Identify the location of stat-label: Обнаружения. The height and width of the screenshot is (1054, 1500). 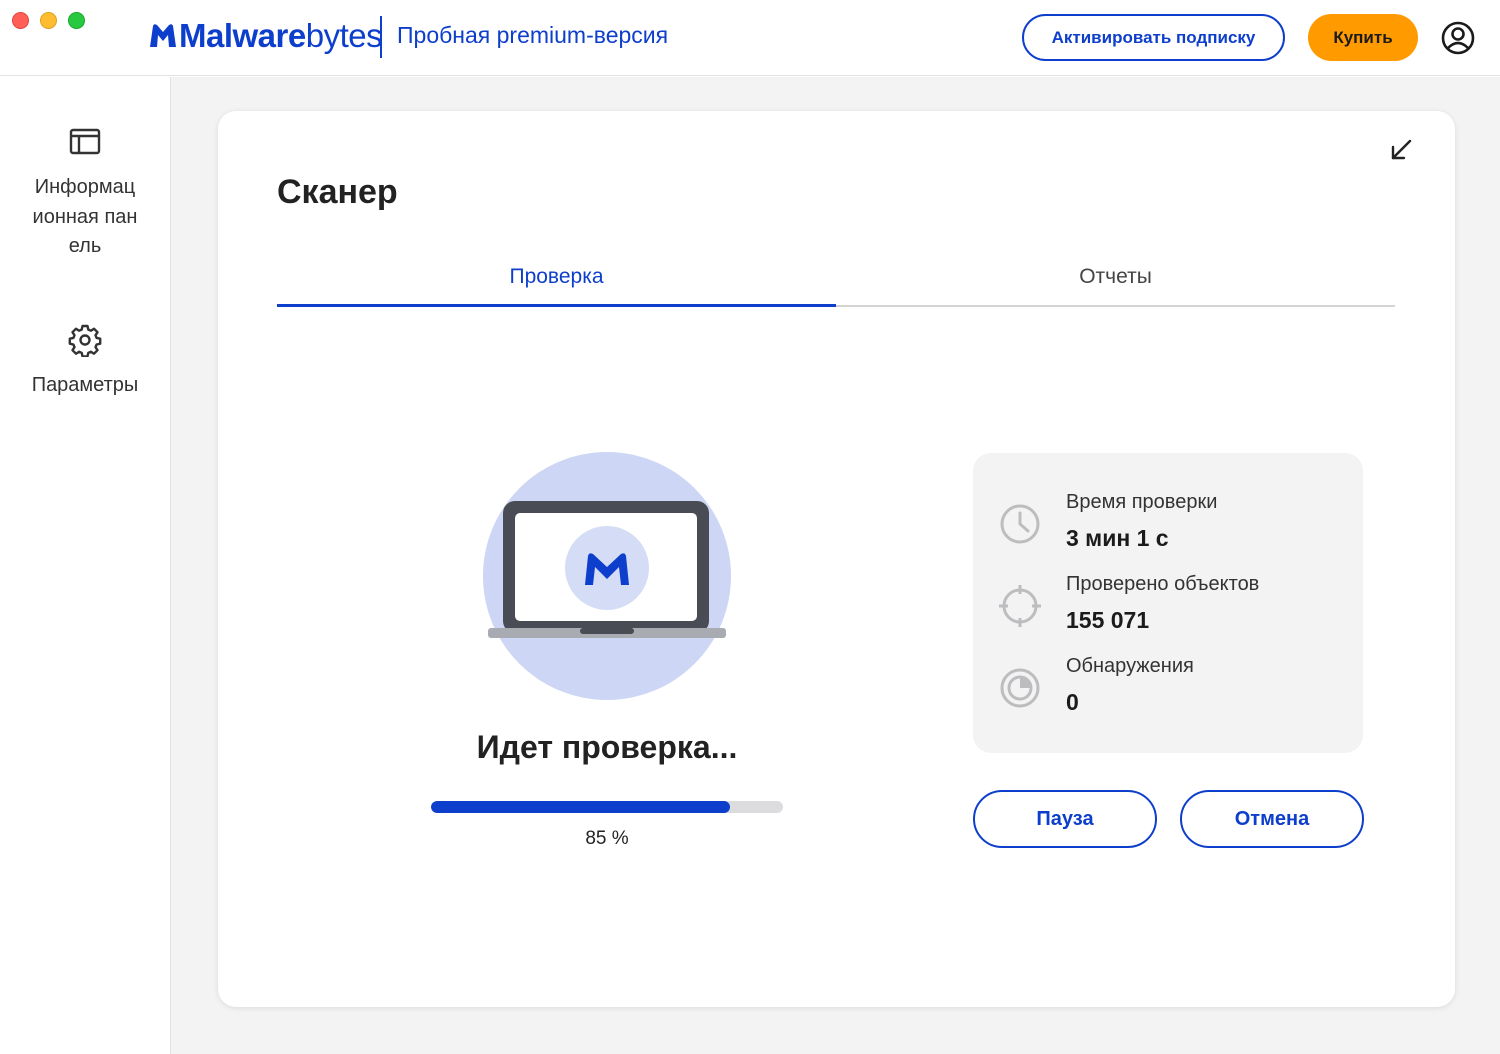
(1130, 666).